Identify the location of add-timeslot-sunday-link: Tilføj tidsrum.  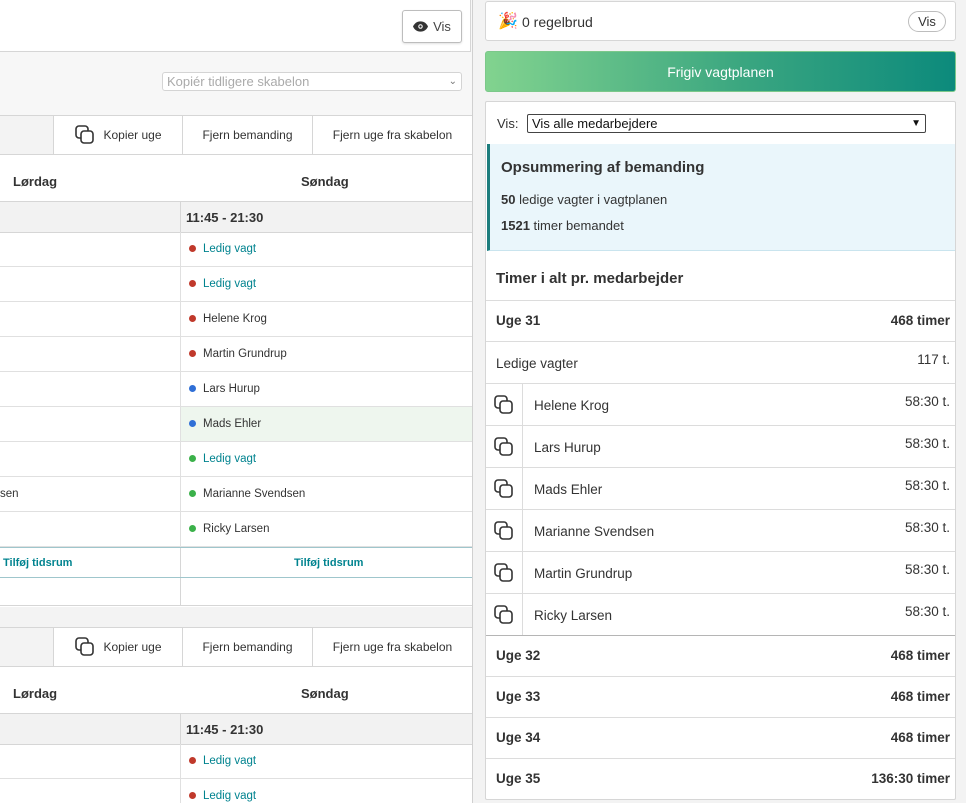
(328, 563).